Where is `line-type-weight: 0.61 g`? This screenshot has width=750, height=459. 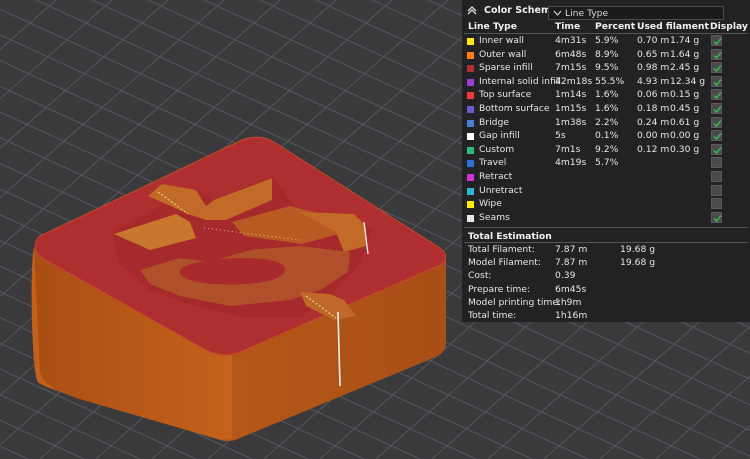 line-type-weight: 0.61 g is located at coordinates (685, 122).